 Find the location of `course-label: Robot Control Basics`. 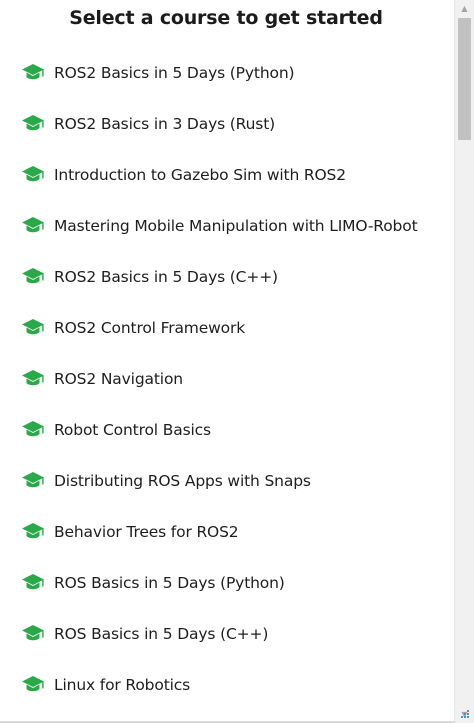

course-label: Robot Control Basics is located at coordinates (132, 430).